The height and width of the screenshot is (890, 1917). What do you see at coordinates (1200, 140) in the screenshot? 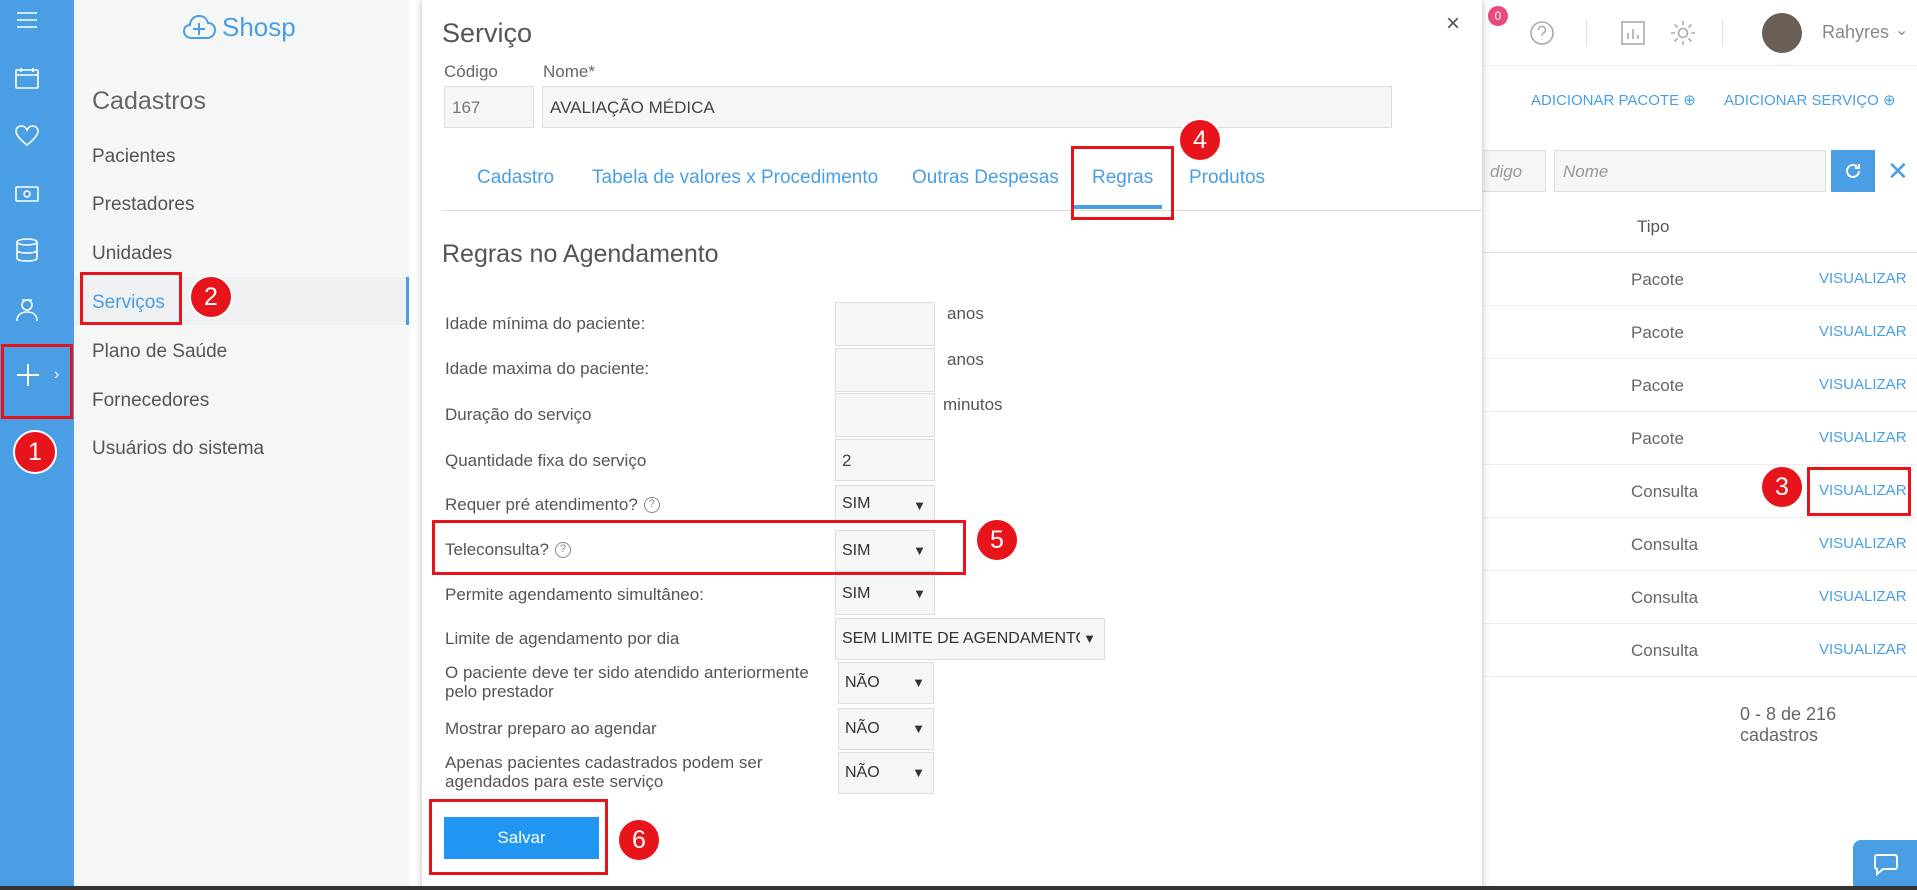
I see `annotation-badge-4: 4` at bounding box center [1200, 140].